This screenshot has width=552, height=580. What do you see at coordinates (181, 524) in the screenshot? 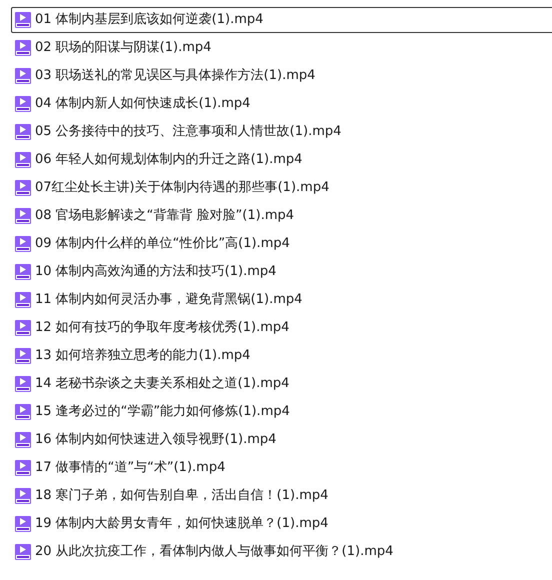
I see `file-name: 19 体制内大龄男女青年，如何快速脱单？(1).mp4` at bounding box center [181, 524].